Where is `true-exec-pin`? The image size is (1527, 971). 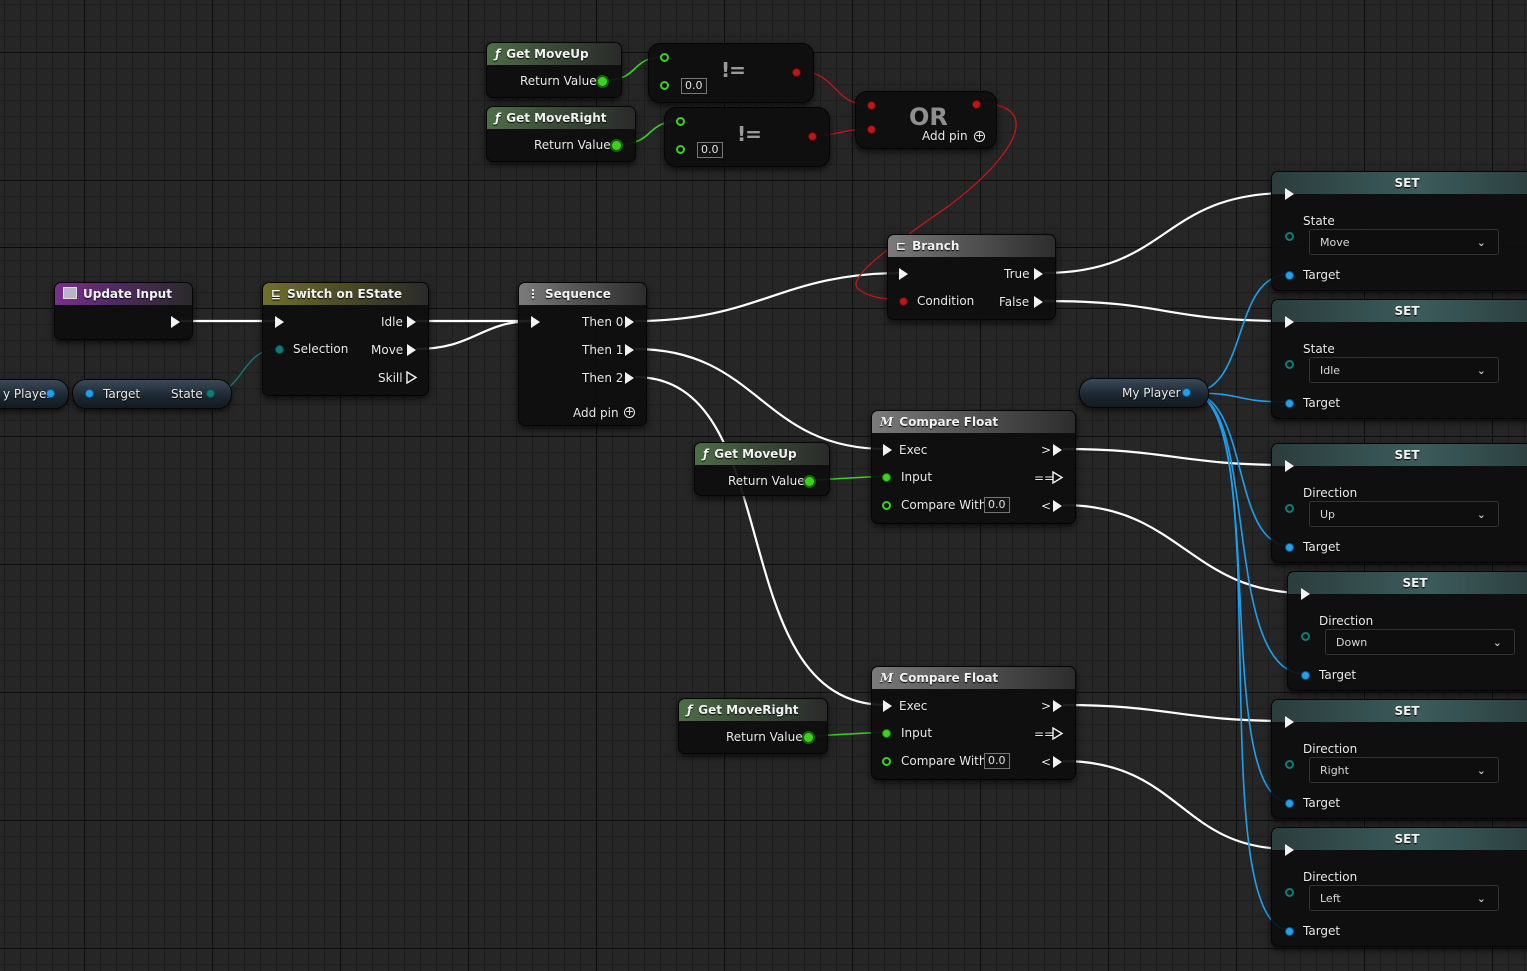 true-exec-pin is located at coordinates (1038, 274).